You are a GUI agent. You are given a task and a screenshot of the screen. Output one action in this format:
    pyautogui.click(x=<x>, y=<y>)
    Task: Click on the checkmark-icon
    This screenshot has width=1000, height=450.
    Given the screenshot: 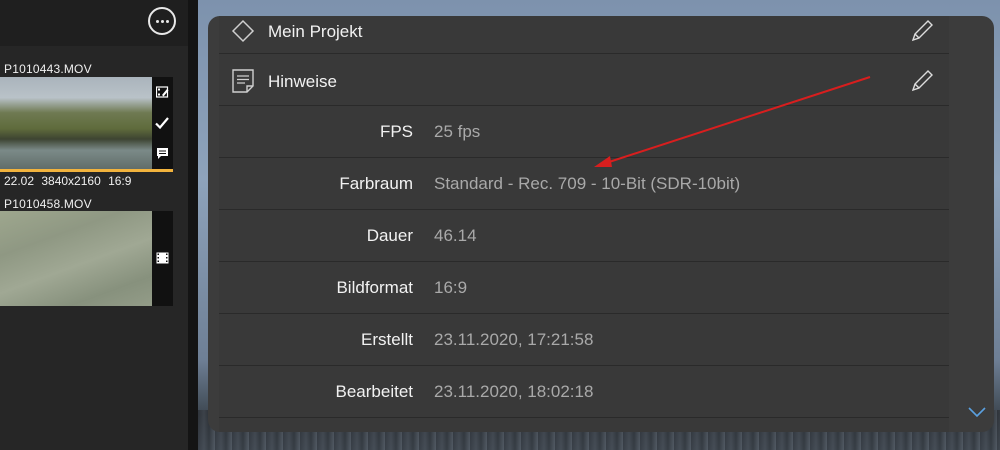 What is the action you would take?
    pyautogui.click(x=162, y=123)
    